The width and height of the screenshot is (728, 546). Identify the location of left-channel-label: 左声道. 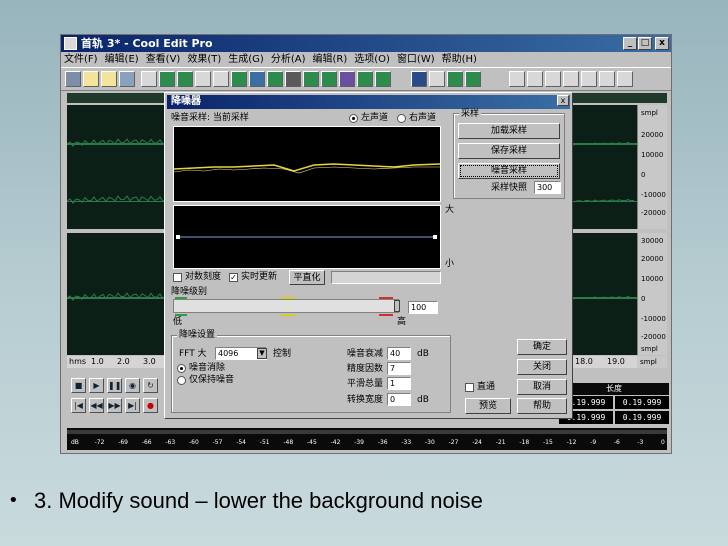
(375, 118).